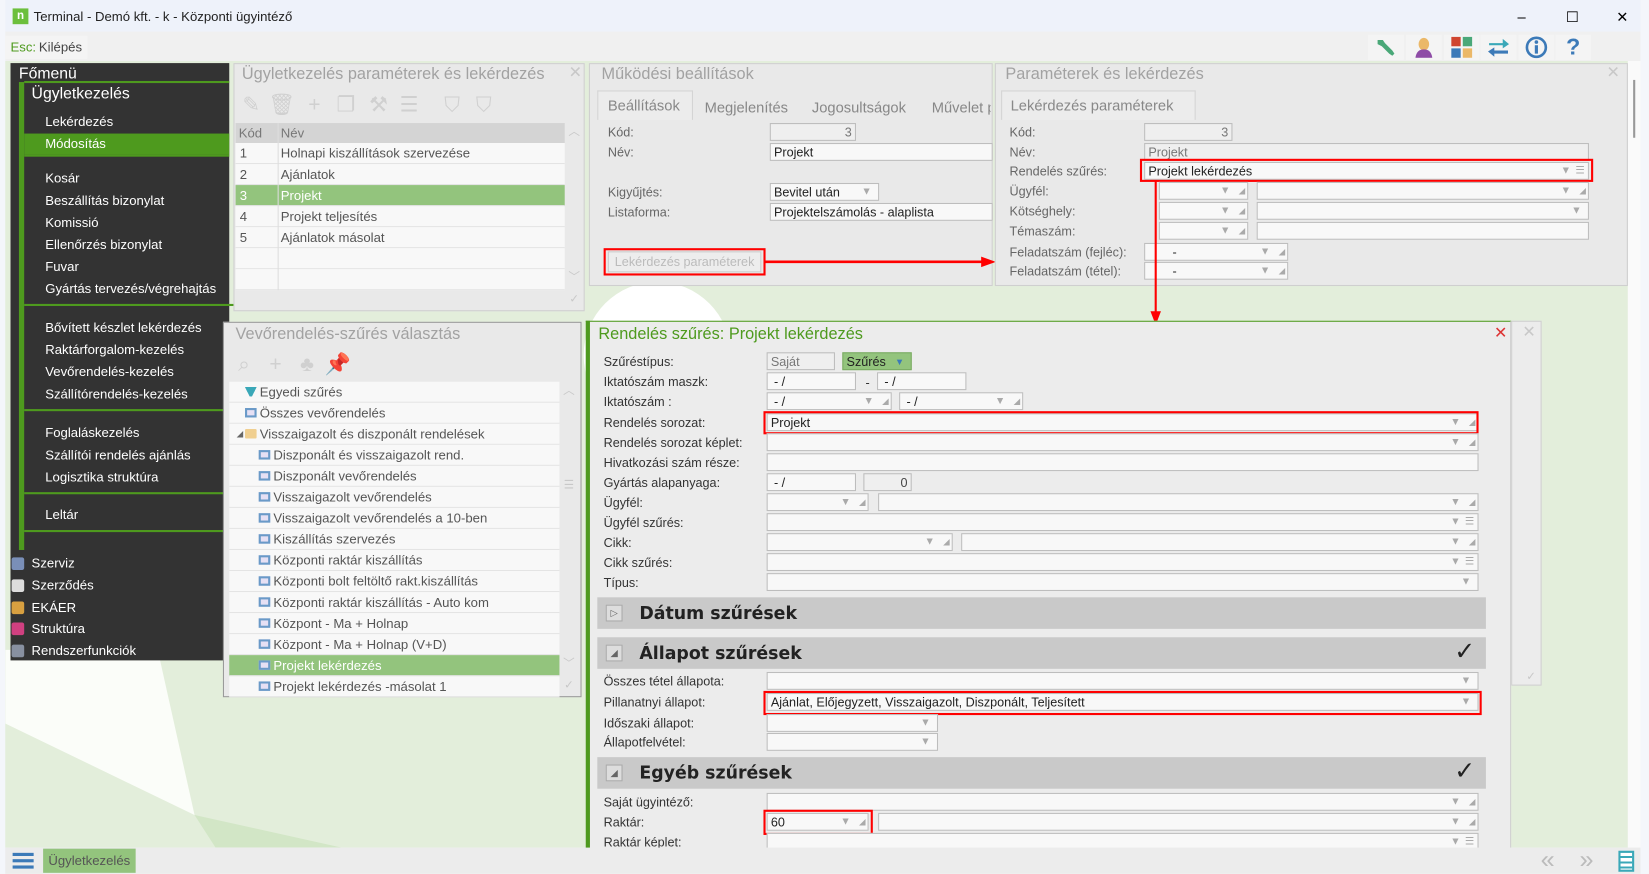 The height and width of the screenshot is (874, 1649). I want to click on list-form-field: Projektelszámolás - alaplista, so click(881, 211).